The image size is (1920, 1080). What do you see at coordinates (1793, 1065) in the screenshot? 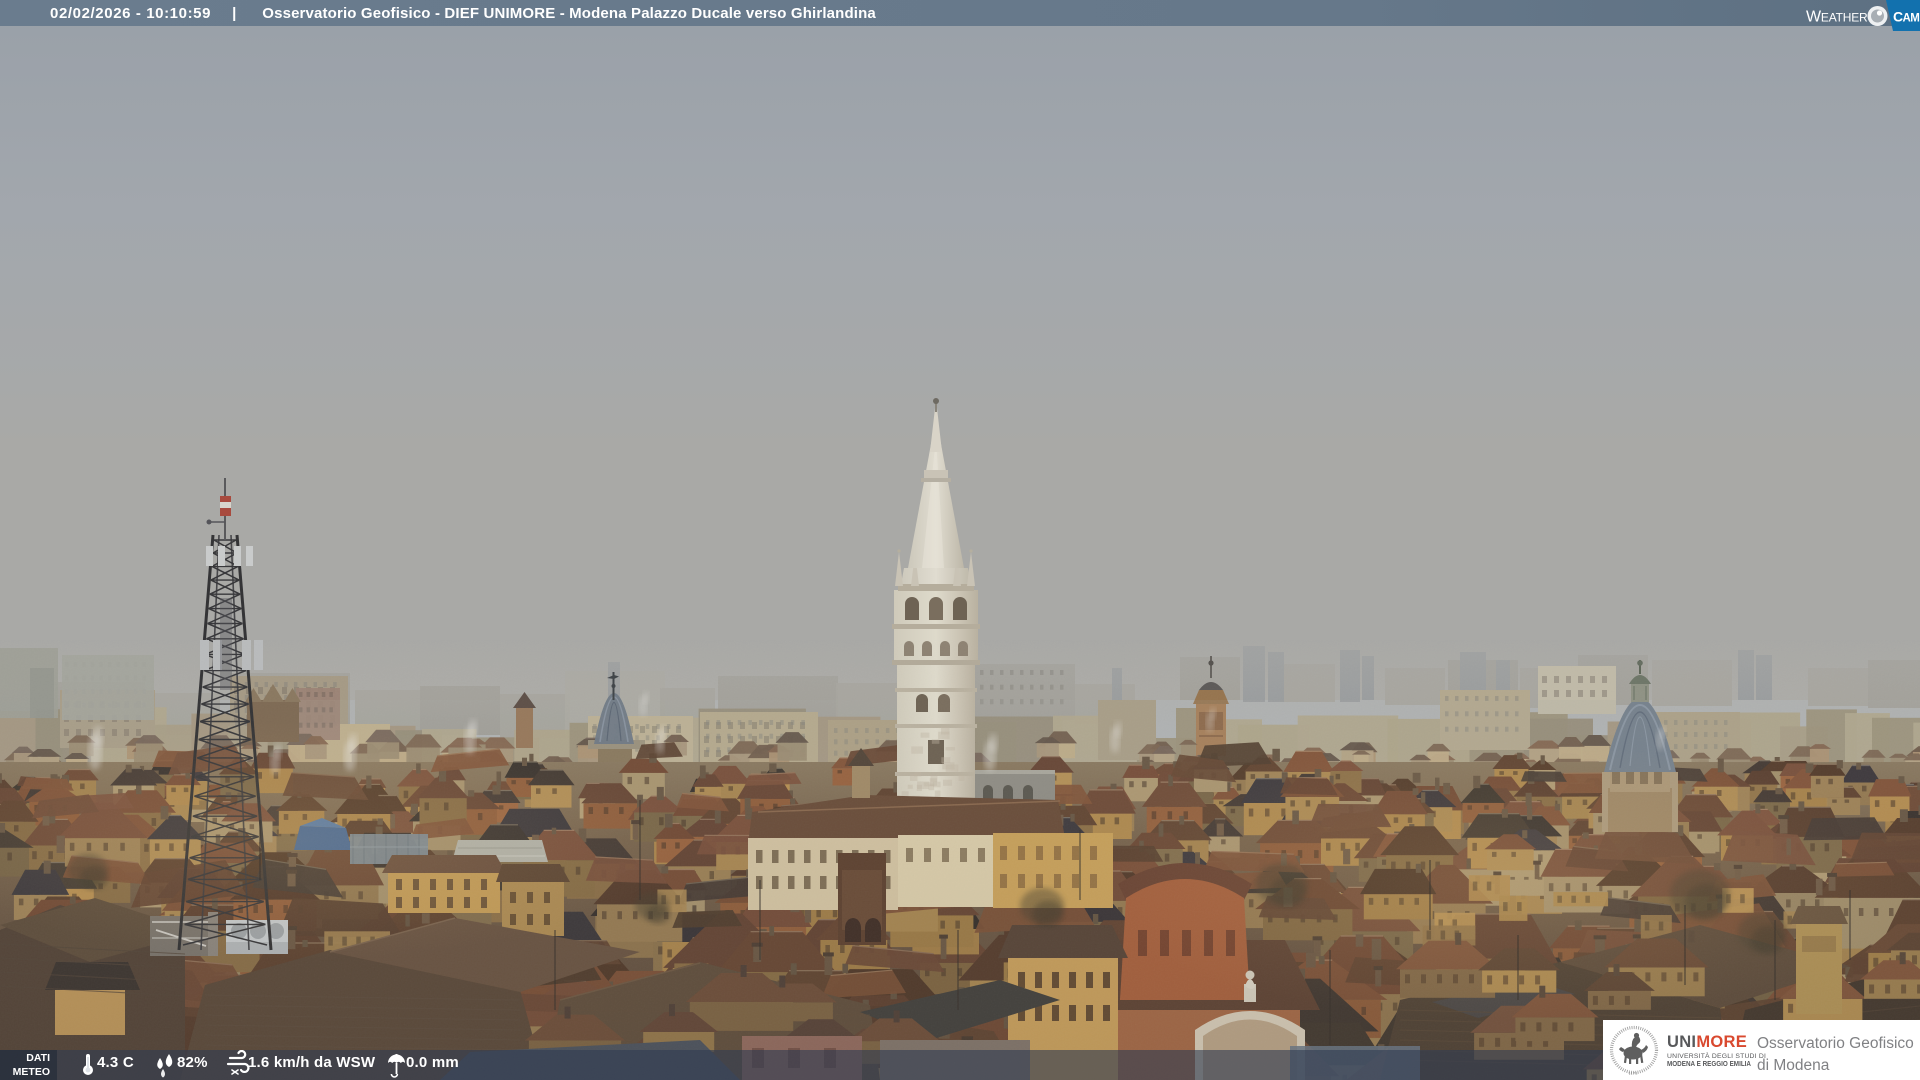
I see `svg-text: di Modena` at bounding box center [1793, 1065].